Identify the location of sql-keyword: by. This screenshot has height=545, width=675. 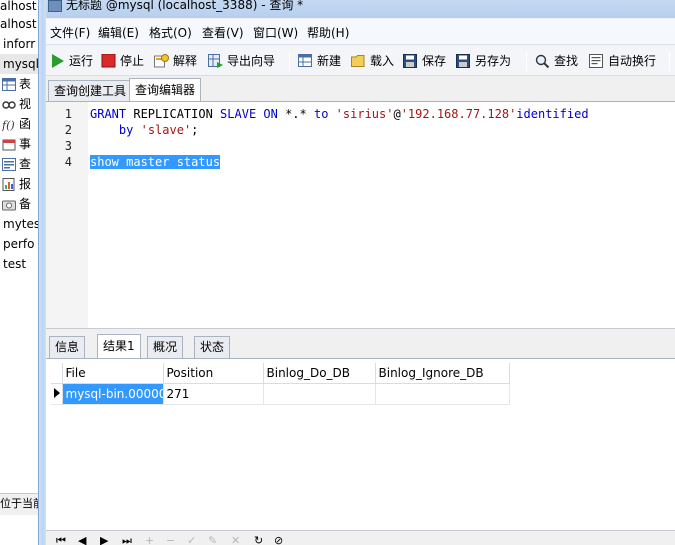
(126, 130).